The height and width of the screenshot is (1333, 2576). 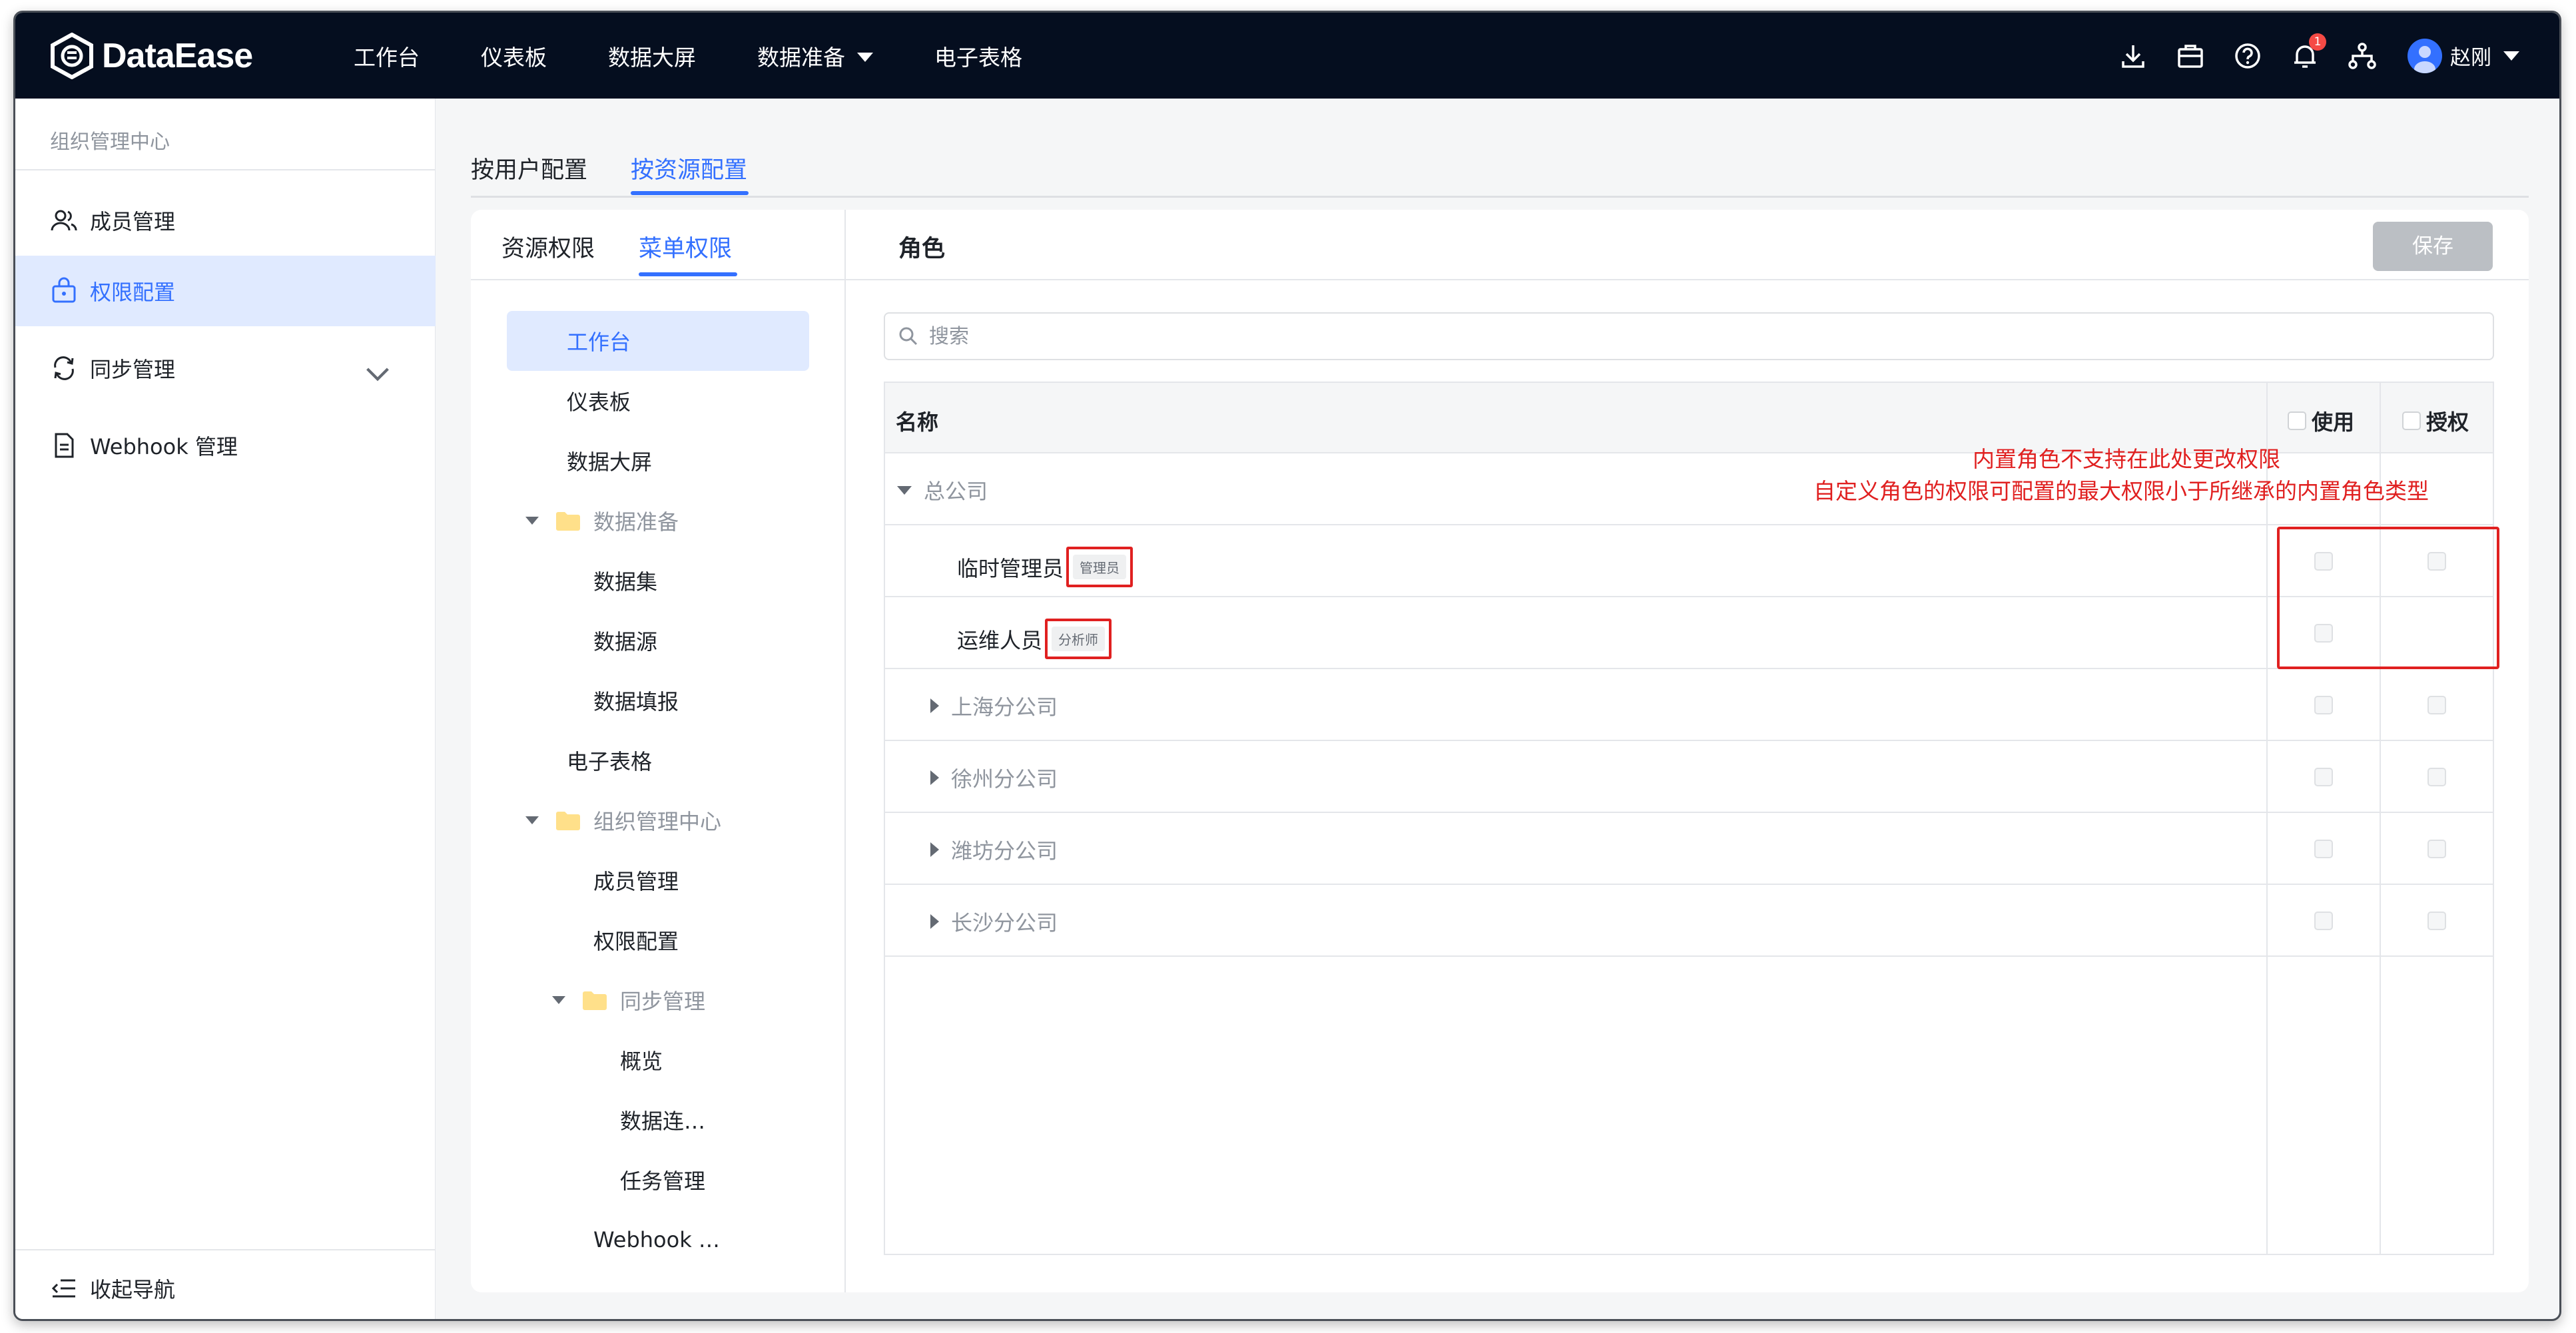 I want to click on sidebar-item-label: 同步管理, so click(x=133, y=370).